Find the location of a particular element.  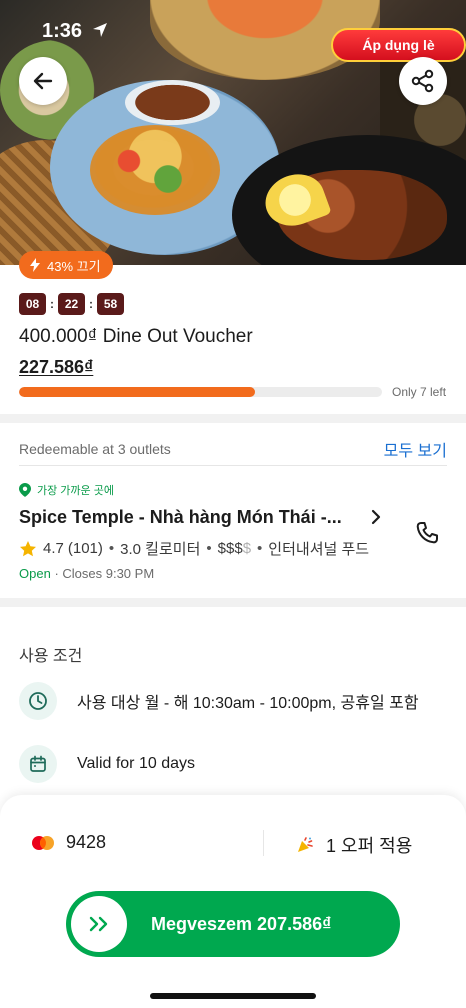

price-level: $$$$ is located at coordinates (234, 548).